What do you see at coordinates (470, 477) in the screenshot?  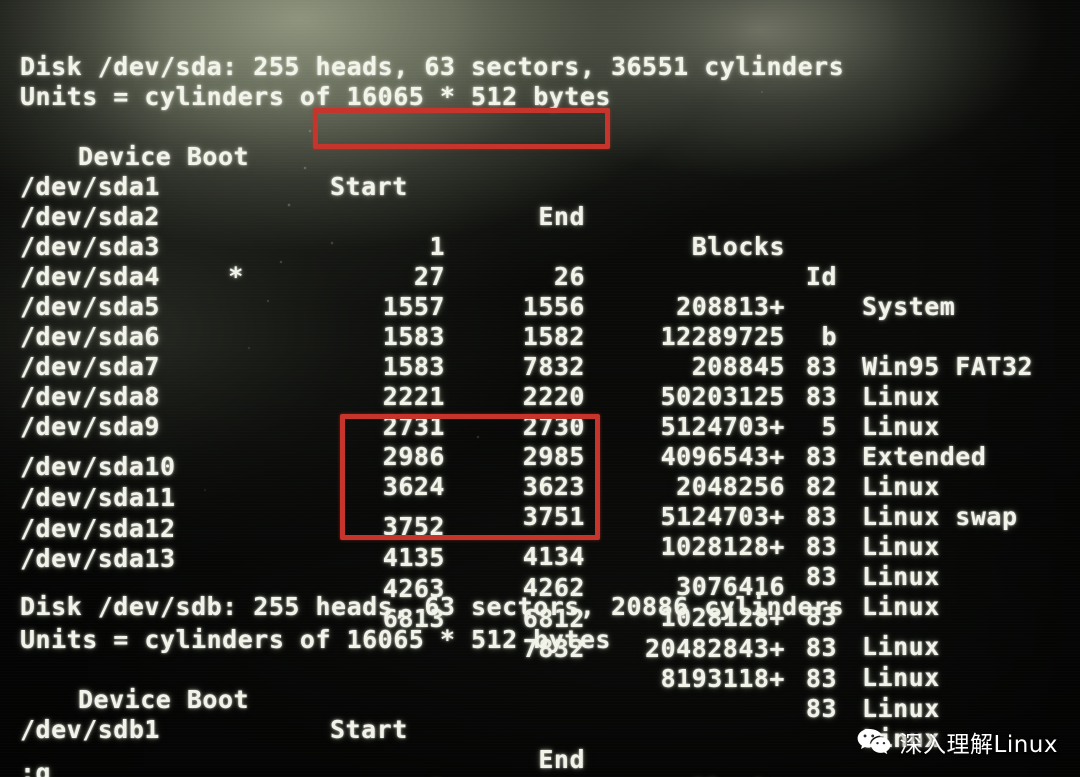 I see `annotation-box-sda10-sda13-range` at bounding box center [470, 477].